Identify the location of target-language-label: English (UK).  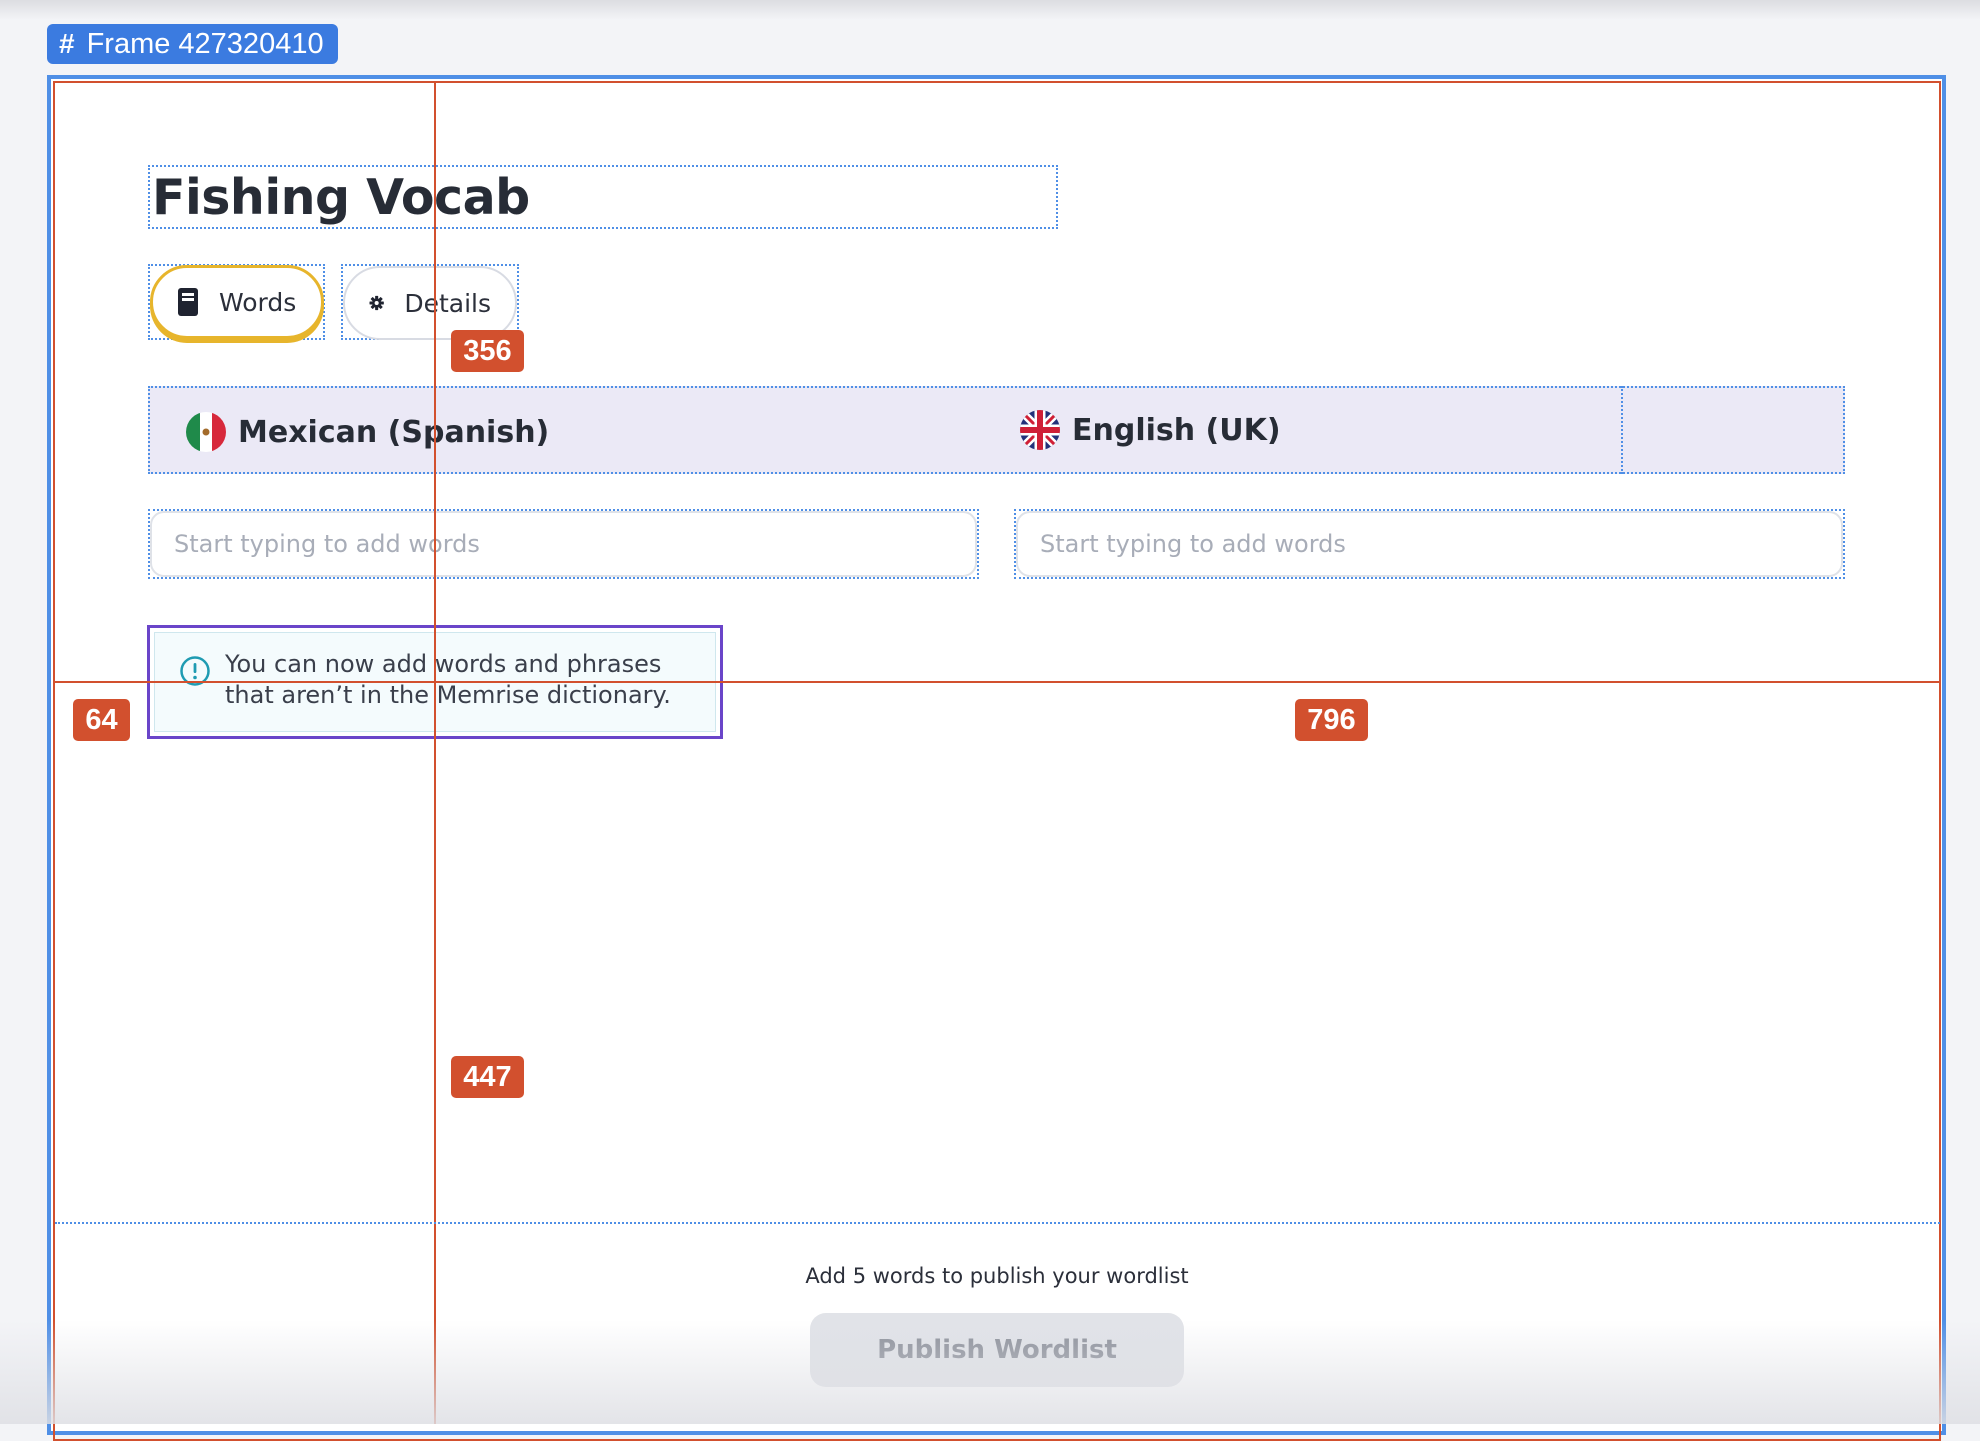
(1176, 430).